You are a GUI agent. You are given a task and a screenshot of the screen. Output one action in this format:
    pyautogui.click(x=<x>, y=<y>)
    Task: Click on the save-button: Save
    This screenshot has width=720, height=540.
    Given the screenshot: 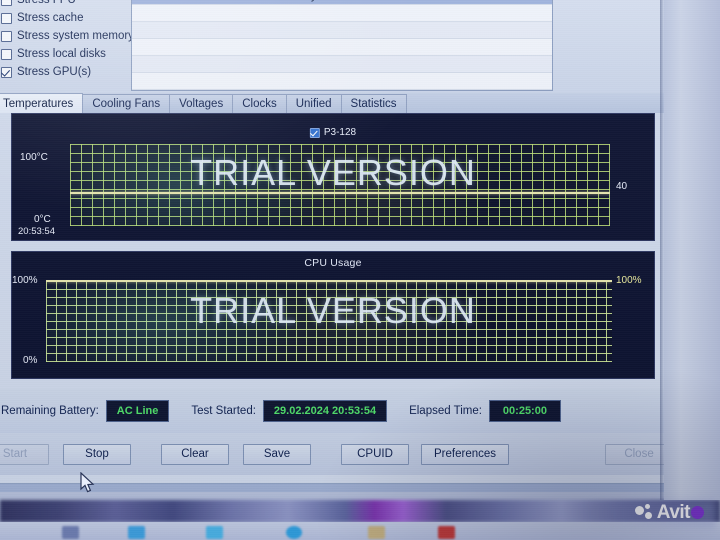 What is the action you would take?
    pyautogui.click(x=277, y=454)
    